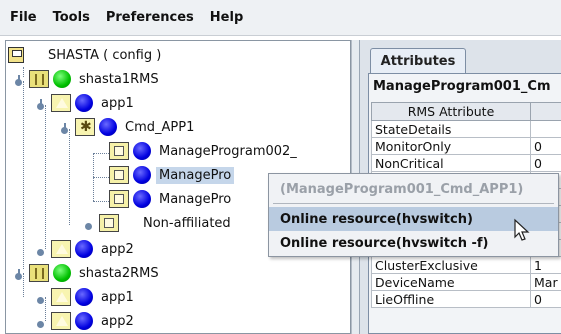 The height and width of the screenshot is (334, 561). I want to click on tree-node-manageprogram001: ManagePro, so click(172, 175).